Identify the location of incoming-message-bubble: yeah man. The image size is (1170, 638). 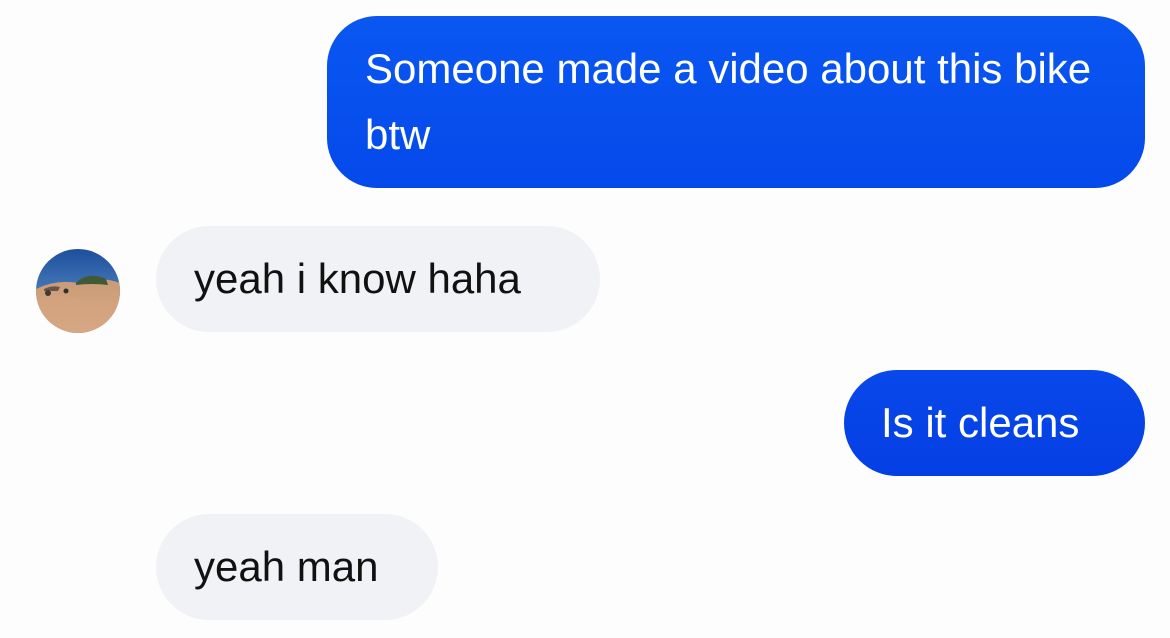
(297, 567).